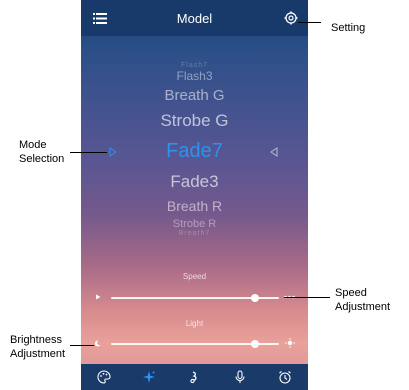 The image size is (409, 390). I want to click on mode-item: Strobe G, so click(194, 121).